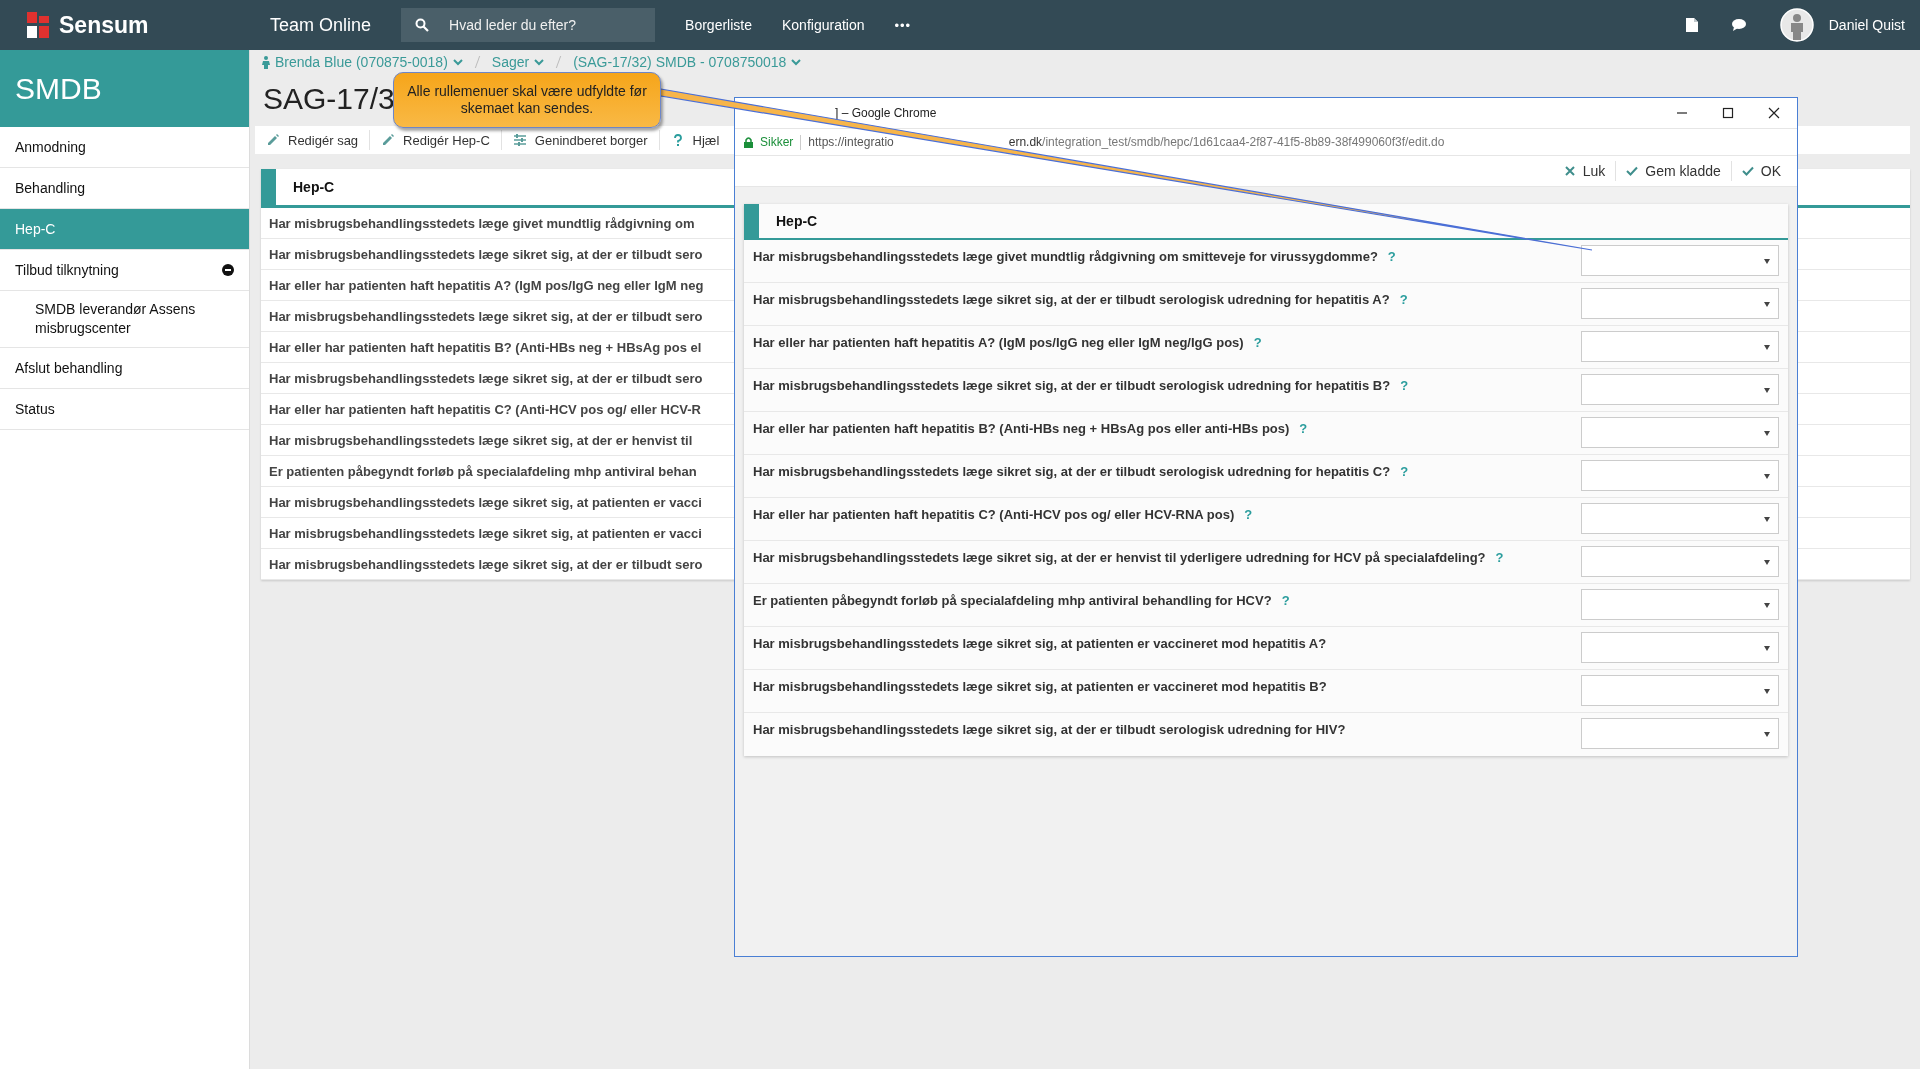 The height and width of the screenshot is (1069, 1920). I want to click on nav-link: Konfiguration, so click(823, 25).